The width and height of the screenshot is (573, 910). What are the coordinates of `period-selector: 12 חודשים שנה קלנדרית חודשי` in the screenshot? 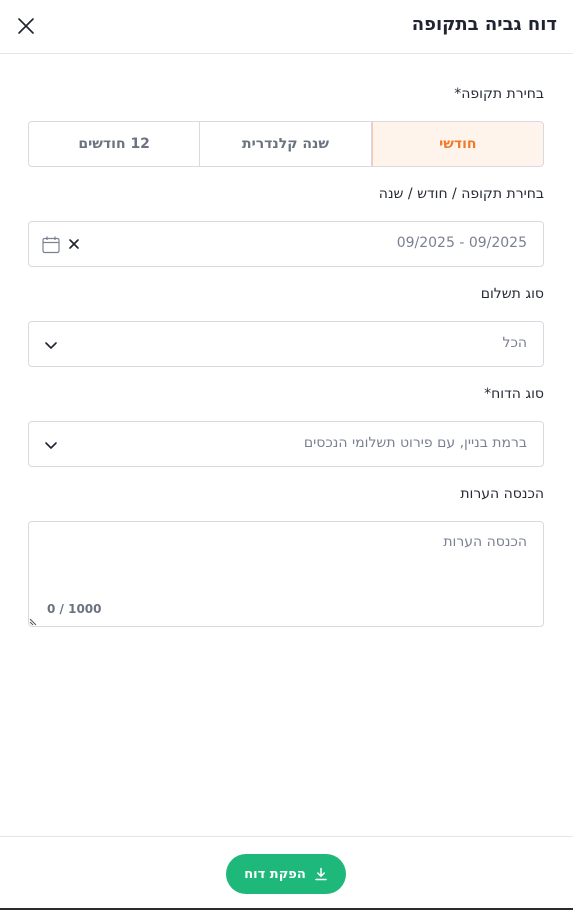 It's located at (286, 144).